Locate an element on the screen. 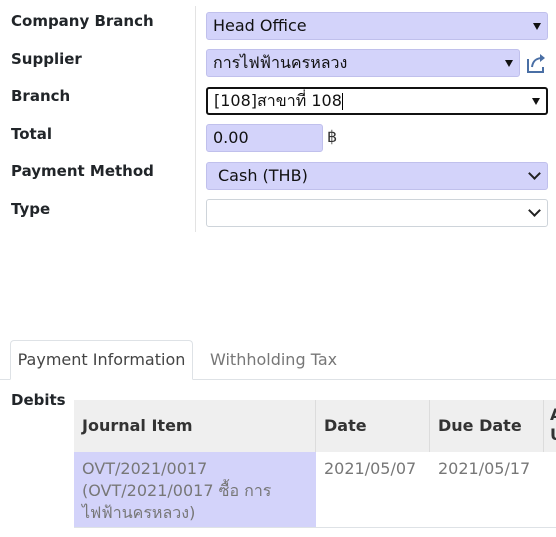 The width and height of the screenshot is (556, 537). column-header-overflow: A U is located at coordinates (550, 426).